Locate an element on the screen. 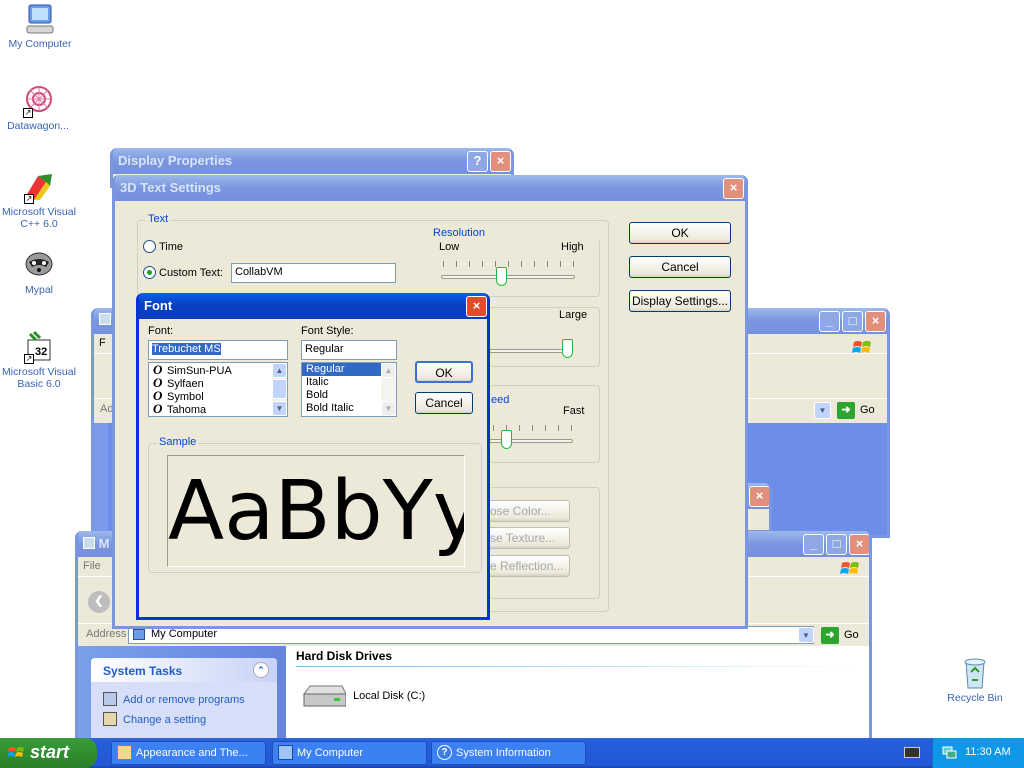  custom-text-radio is located at coordinates (149, 272).